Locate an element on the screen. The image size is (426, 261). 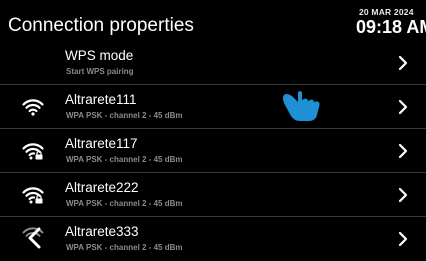
wps-mode-description: Start WPS pairing is located at coordinates (100, 71).